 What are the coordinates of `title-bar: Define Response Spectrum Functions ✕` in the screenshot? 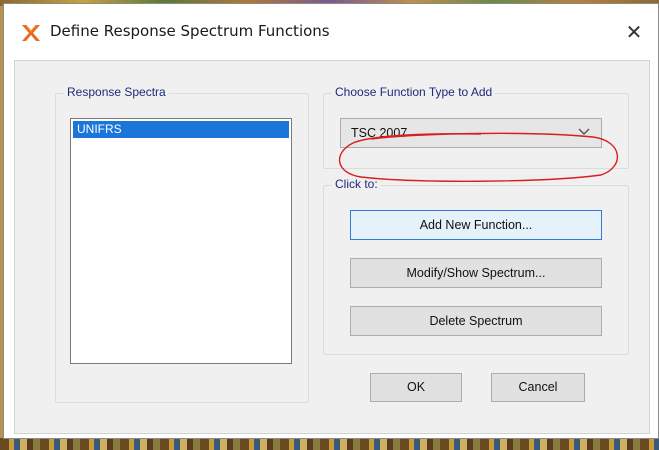 It's located at (331, 32).